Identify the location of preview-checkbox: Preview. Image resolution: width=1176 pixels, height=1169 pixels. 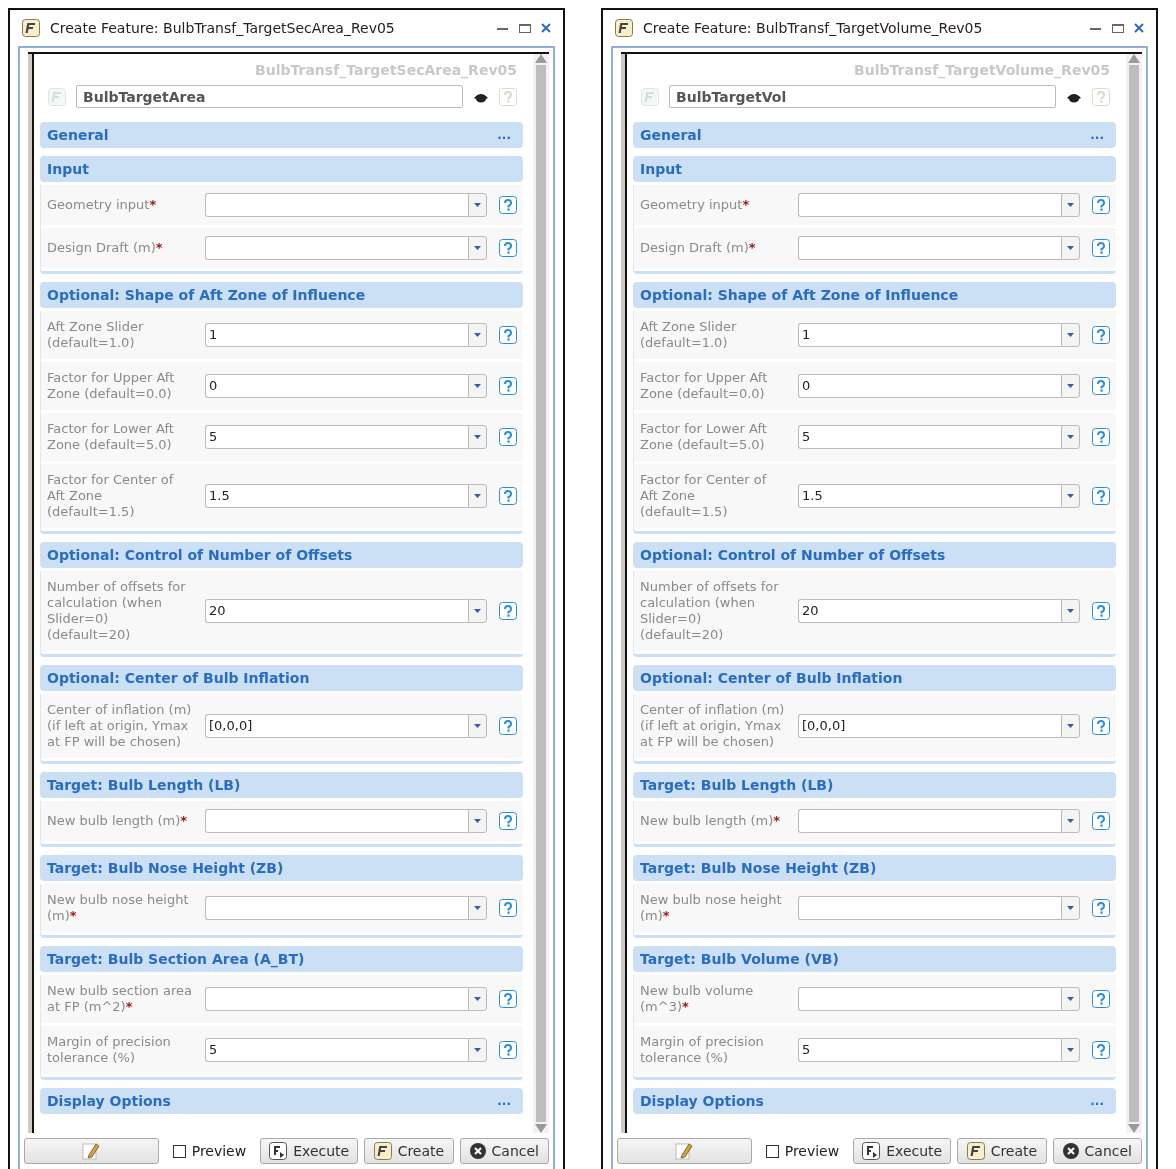
(209, 1151).